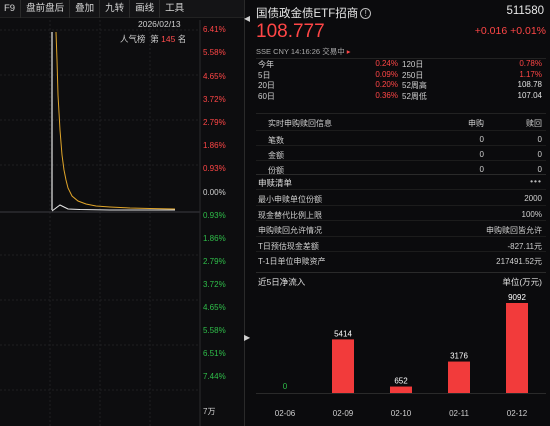 This screenshot has width=550, height=426. I want to click on sr-header-redeem: 赎回, so click(534, 123).